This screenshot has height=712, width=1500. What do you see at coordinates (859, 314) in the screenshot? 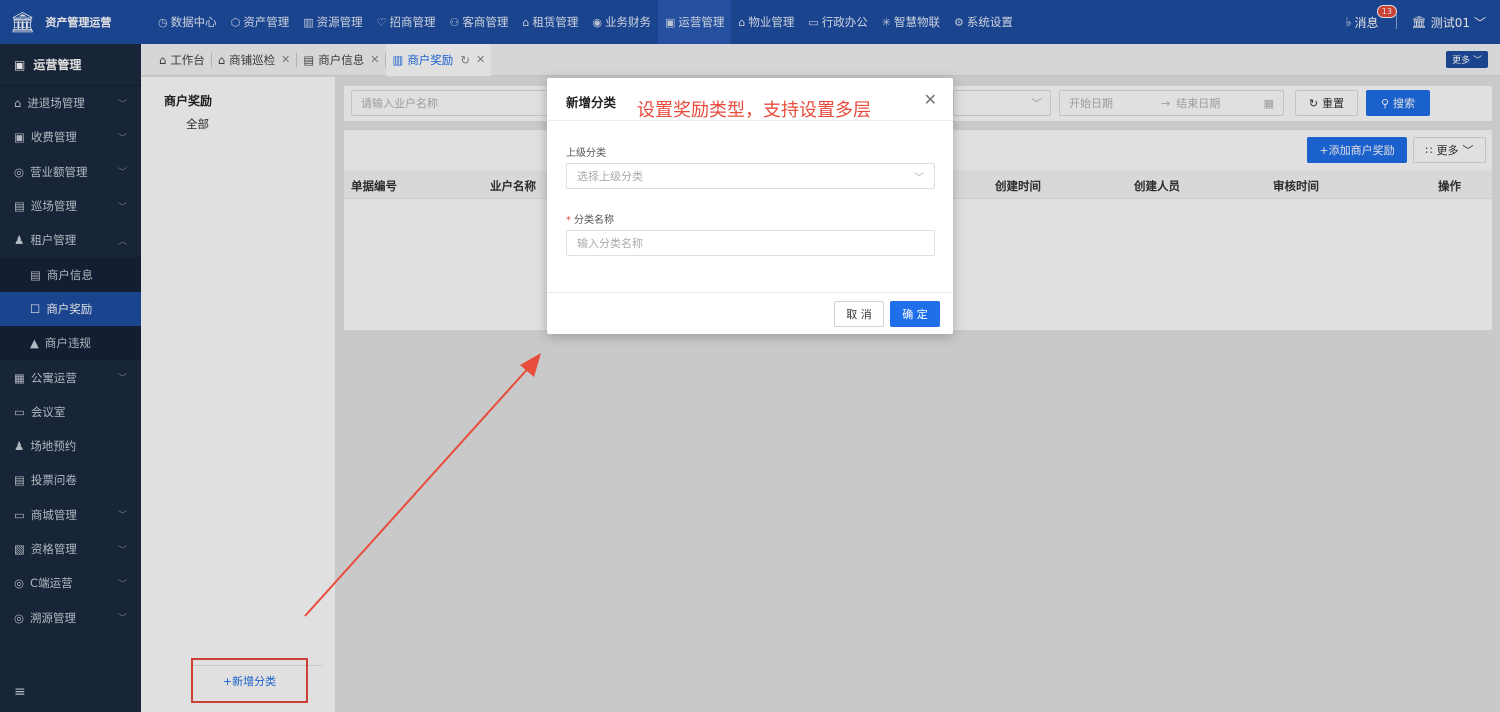
I see `cancel-button: 取 消` at bounding box center [859, 314].